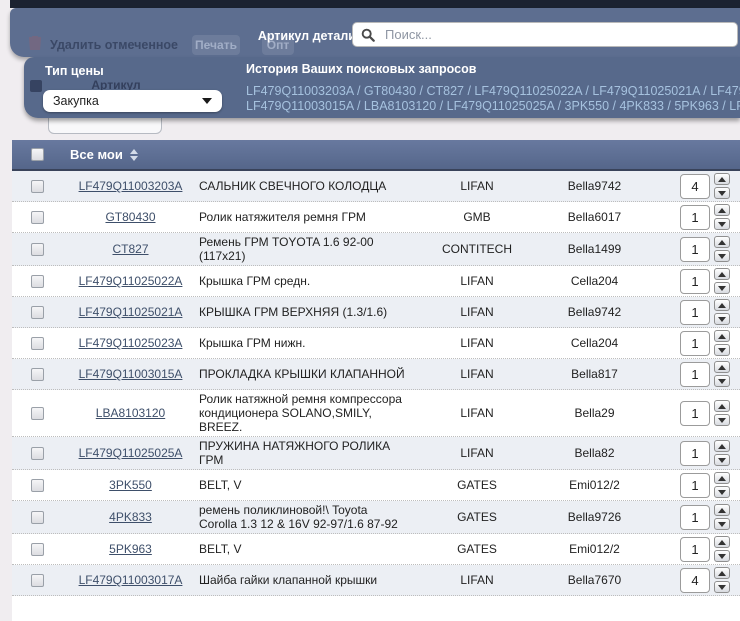 The height and width of the screenshot is (621, 740). What do you see at coordinates (131, 186) in the screenshot?
I see `article-link: LF479Q11003203A` at bounding box center [131, 186].